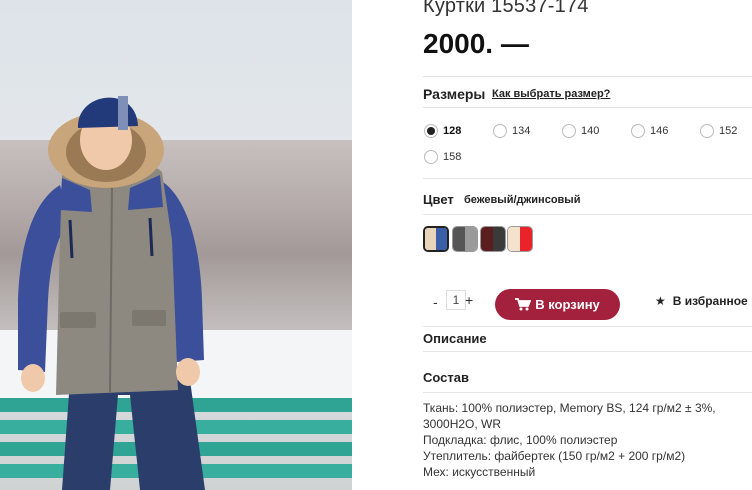  I want to click on star-icon: ★, so click(660, 301).